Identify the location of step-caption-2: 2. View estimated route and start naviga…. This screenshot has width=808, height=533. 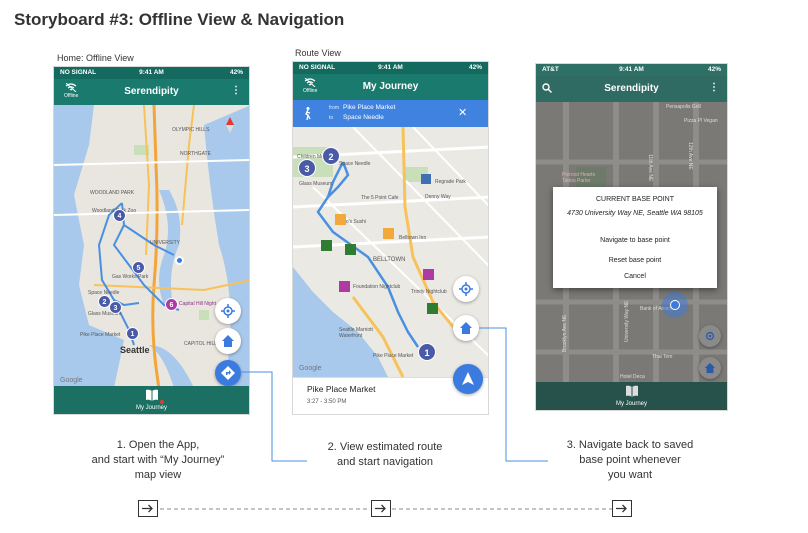
(385, 454).